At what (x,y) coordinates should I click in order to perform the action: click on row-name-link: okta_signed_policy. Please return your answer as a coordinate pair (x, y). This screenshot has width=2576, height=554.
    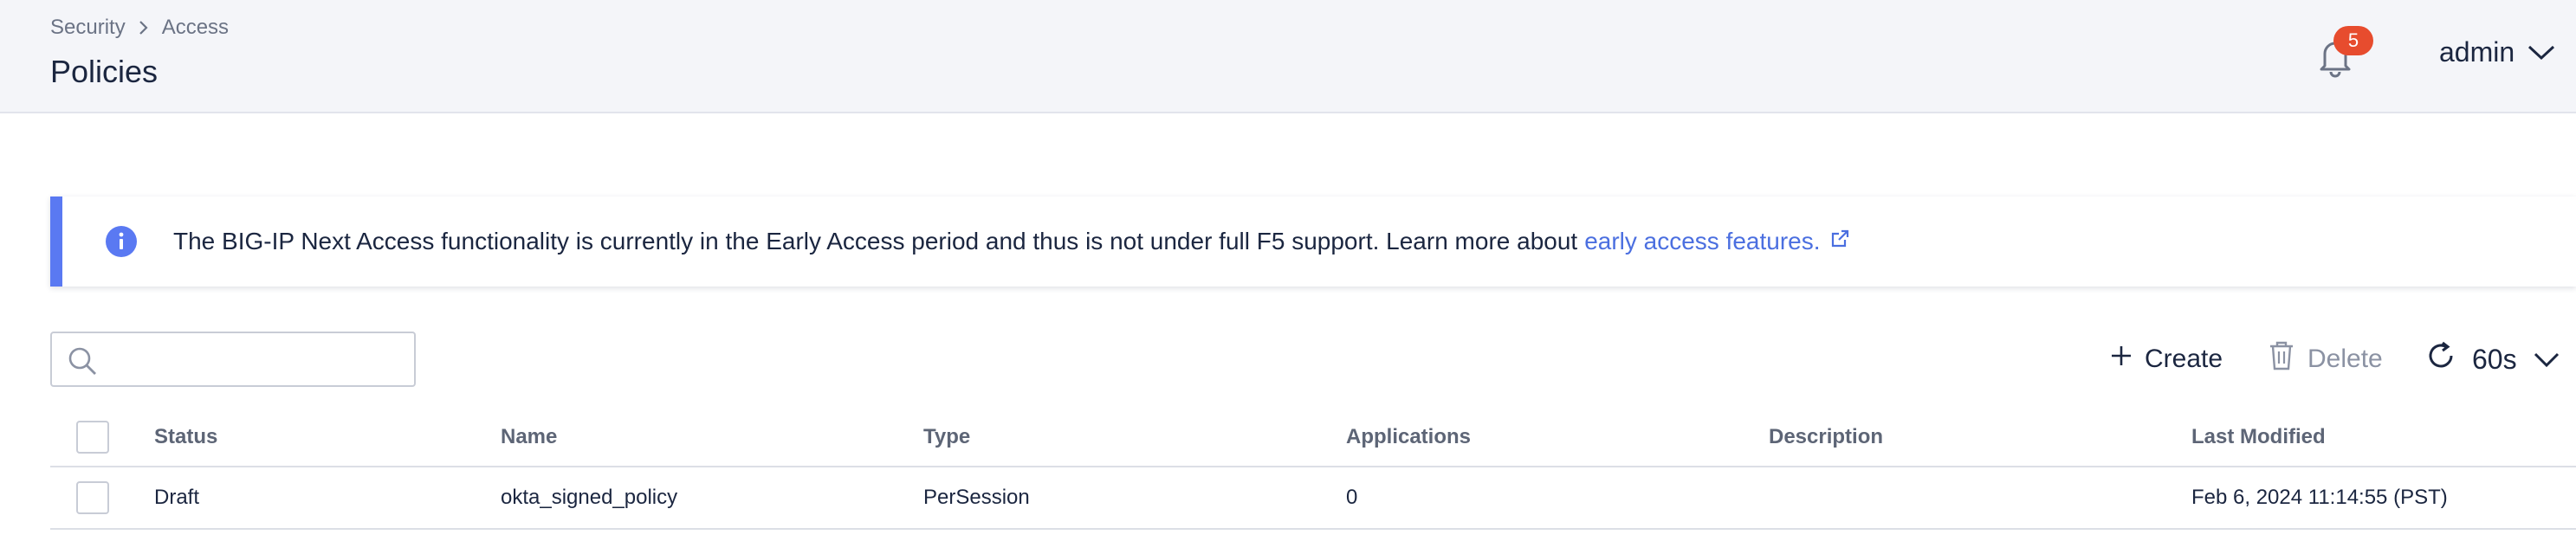
    Looking at the image, I should click on (589, 497).